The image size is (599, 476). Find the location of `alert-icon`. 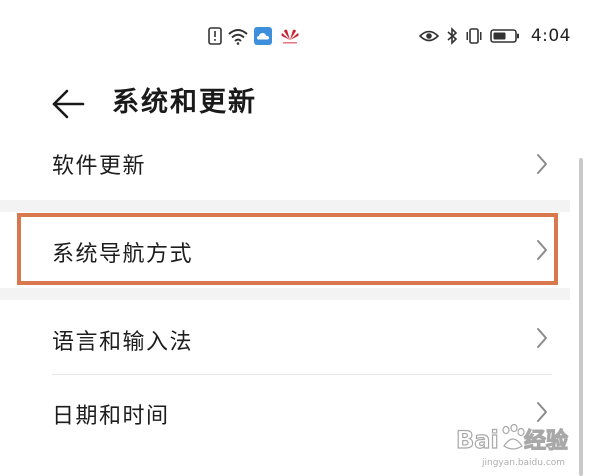

alert-icon is located at coordinates (215, 36).